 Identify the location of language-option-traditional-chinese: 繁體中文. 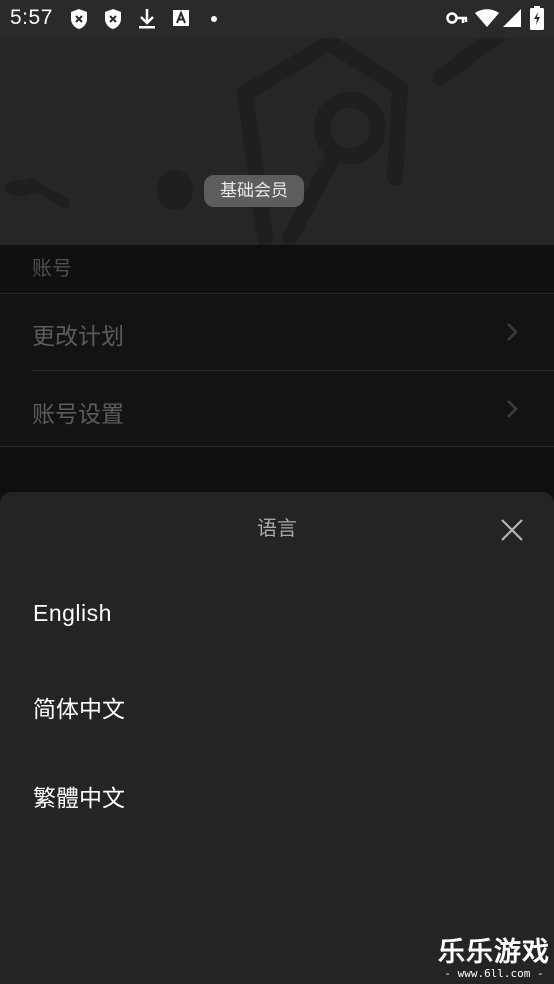
(277, 795).